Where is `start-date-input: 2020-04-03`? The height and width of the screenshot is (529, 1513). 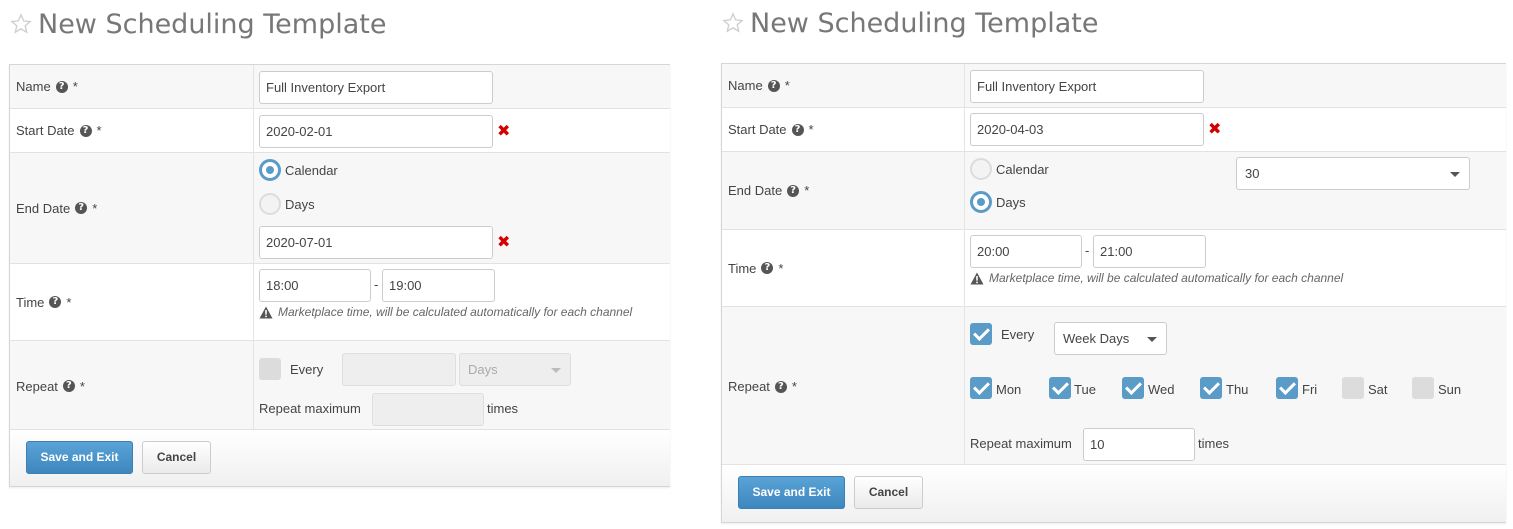
start-date-input: 2020-04-03 is located at coordinates (1087, 129).